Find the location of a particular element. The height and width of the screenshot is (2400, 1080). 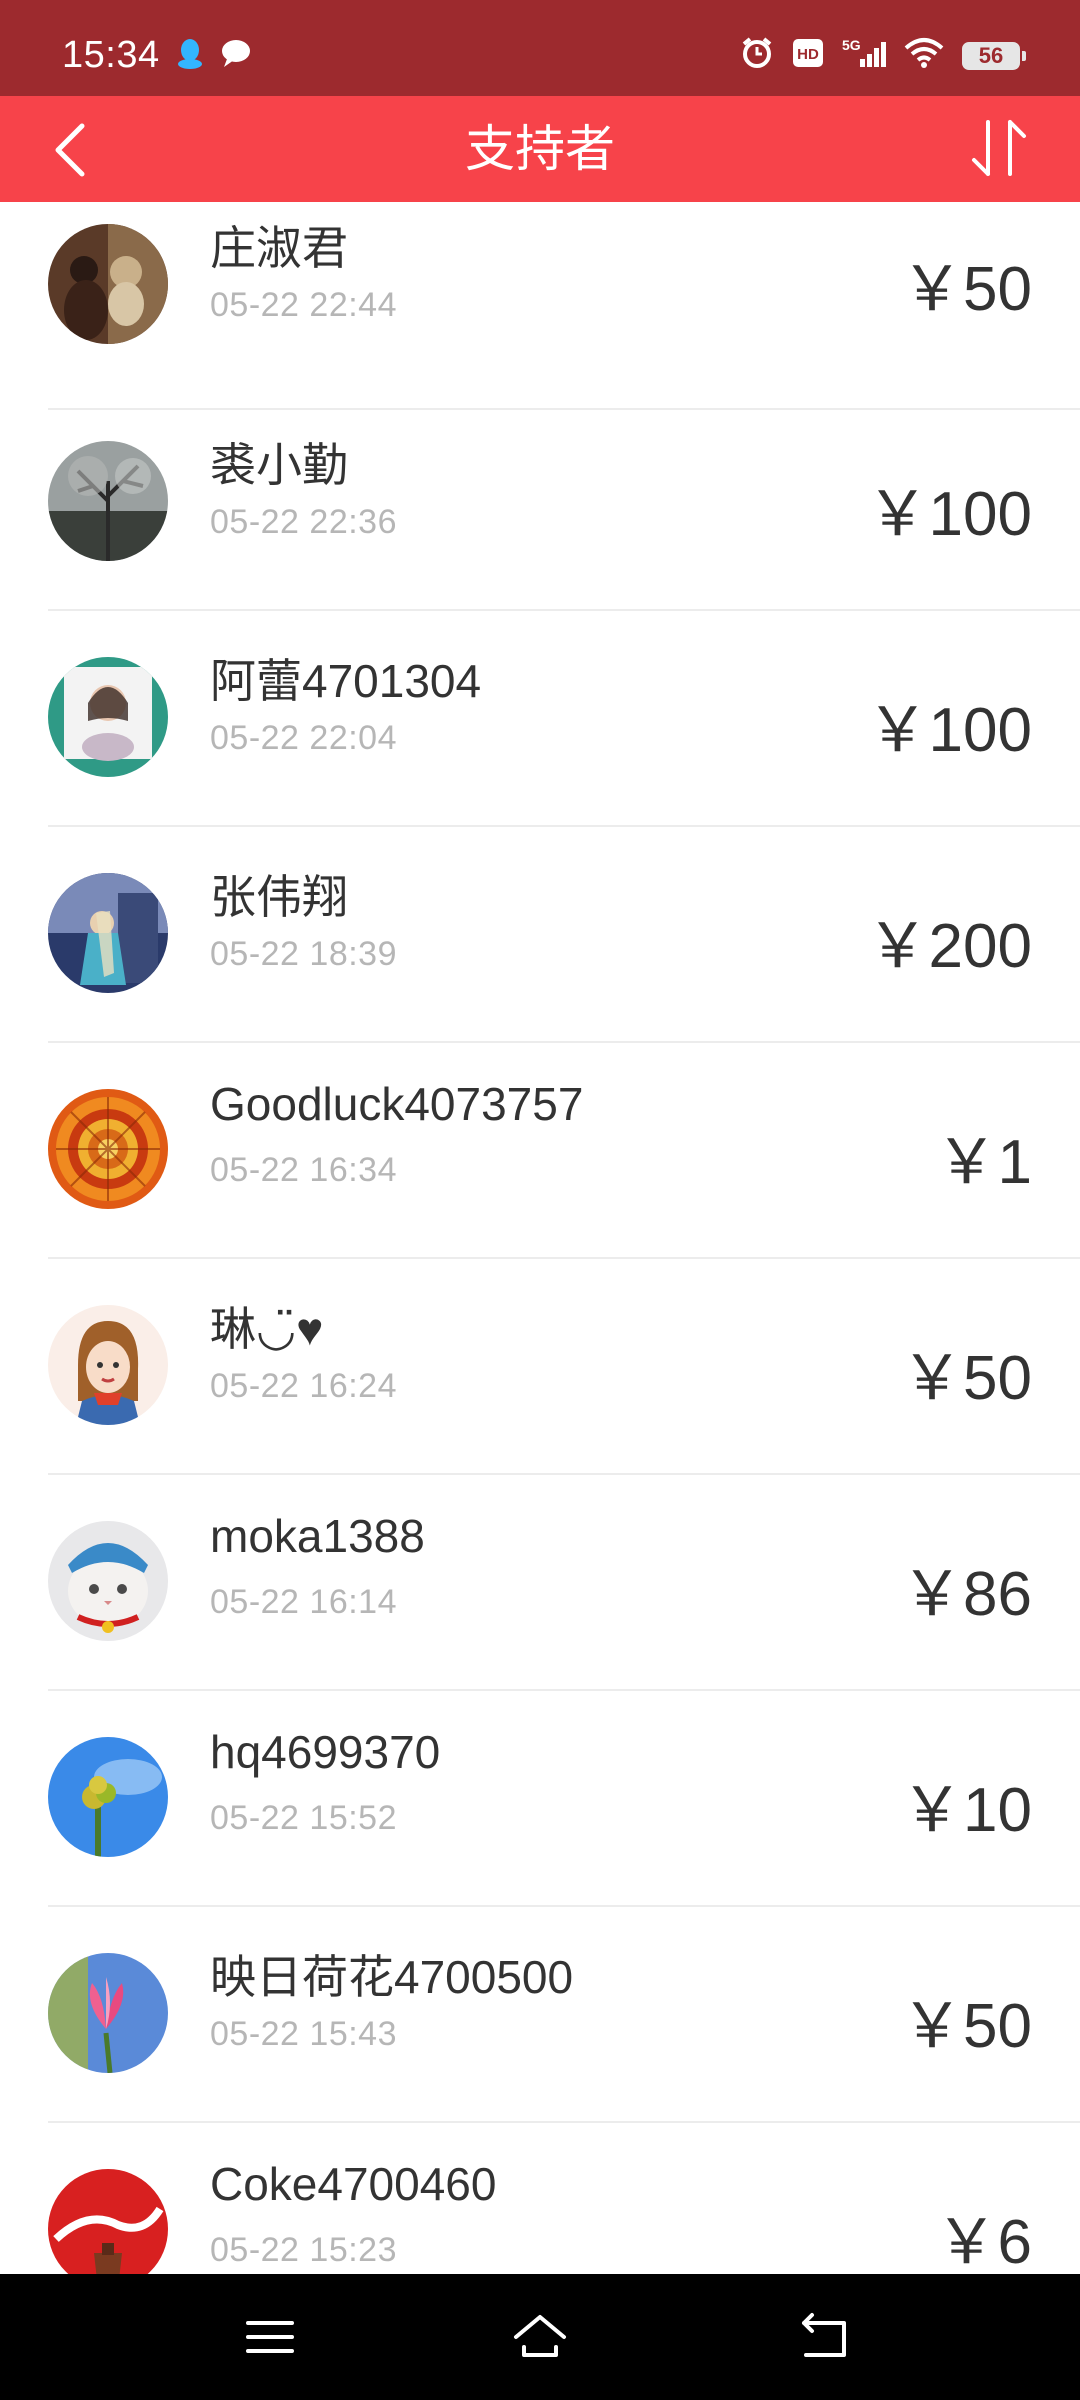

supporter-name: 阿蕾4701304 is located at coordinates (346, 681).